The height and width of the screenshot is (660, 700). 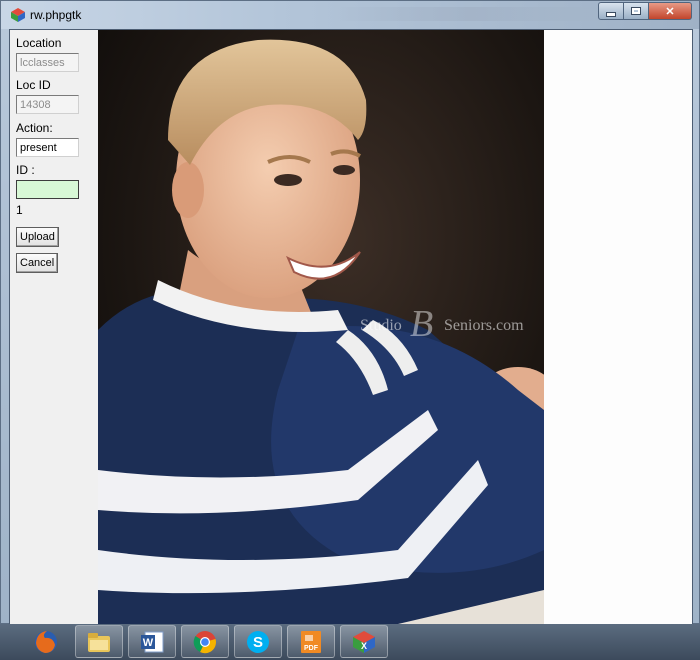 I want to click on firefox-icon, so click(x=46, y=641).